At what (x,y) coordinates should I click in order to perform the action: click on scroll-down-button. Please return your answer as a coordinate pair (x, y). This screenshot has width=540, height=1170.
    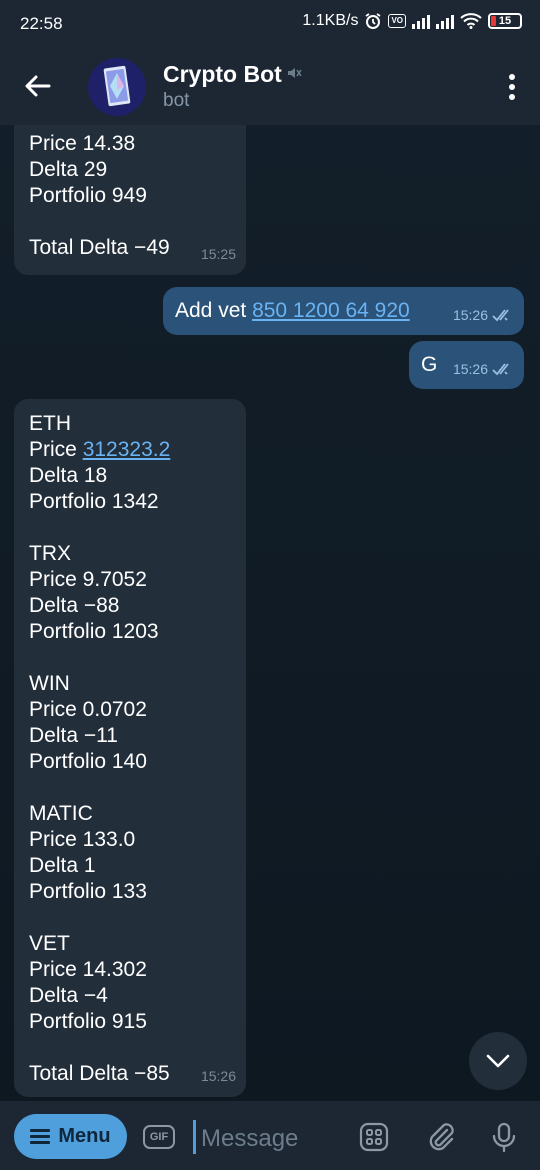
    Looking at the image, I should click on (498, 1061).